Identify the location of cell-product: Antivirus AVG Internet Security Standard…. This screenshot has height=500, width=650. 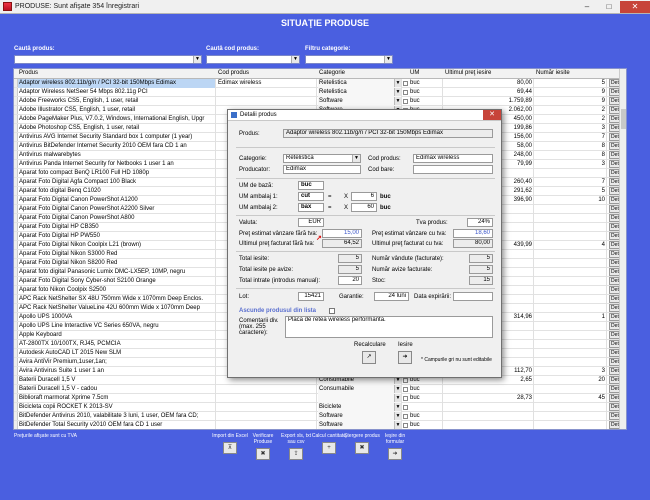
(117, 137).